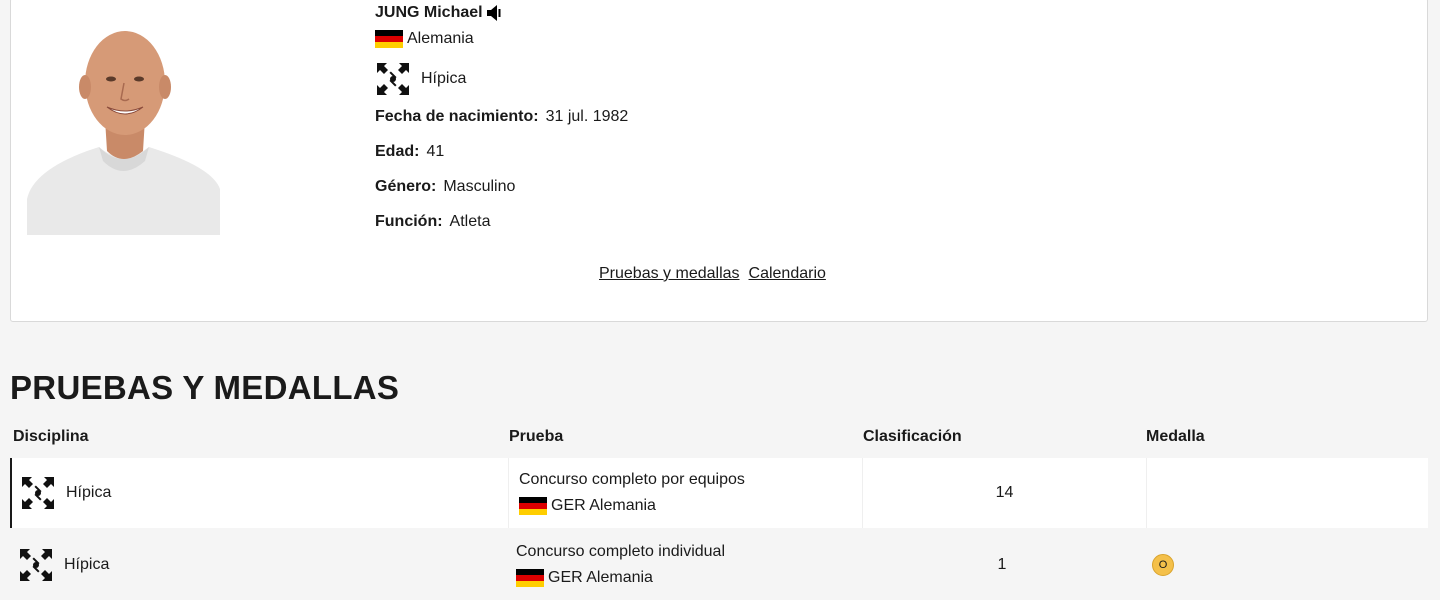 The width and height of the screenshot is (1440, 600). What do you see at coordinates (620, 551) in the screenshot?
I see `prueba-name: Concurso completo individual` at bounding box center [620, 551].